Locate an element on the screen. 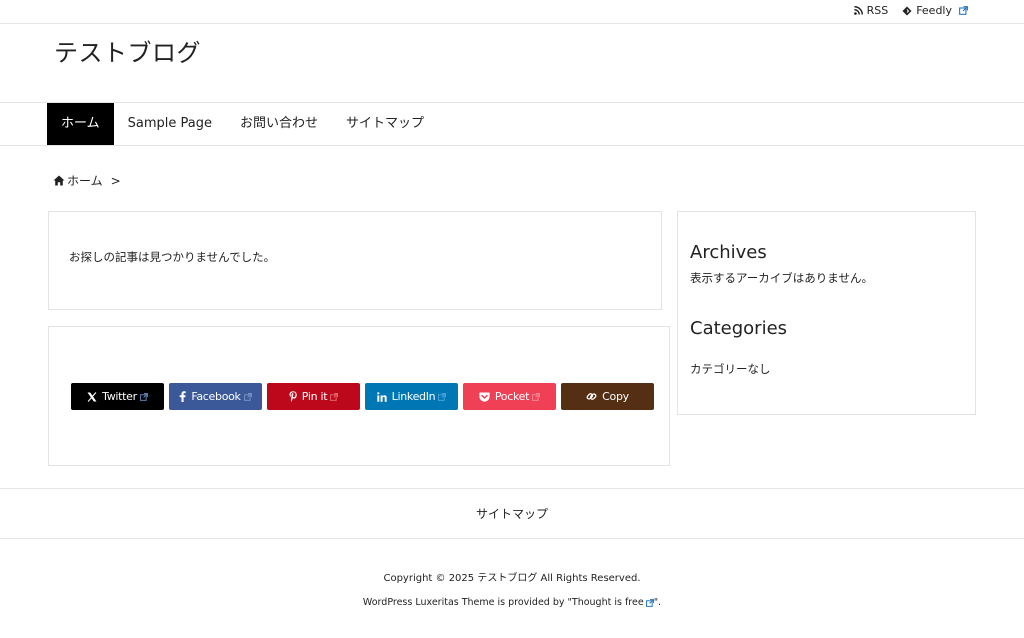  x-logo-icon is located at coordinates (92, 396).